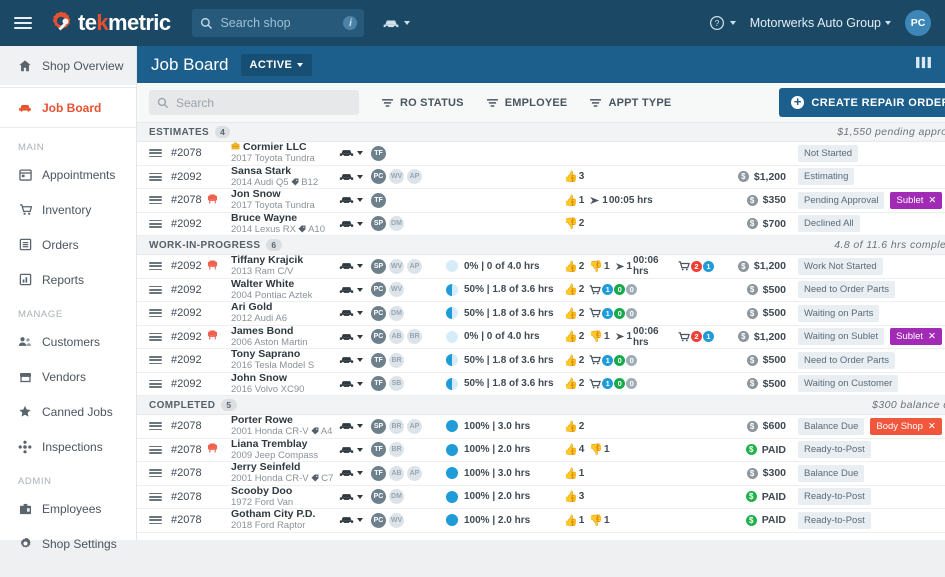 This screenshot has width=945, height=577. I want to click on order-tag: Body Shop ✕, so click(906, 426).